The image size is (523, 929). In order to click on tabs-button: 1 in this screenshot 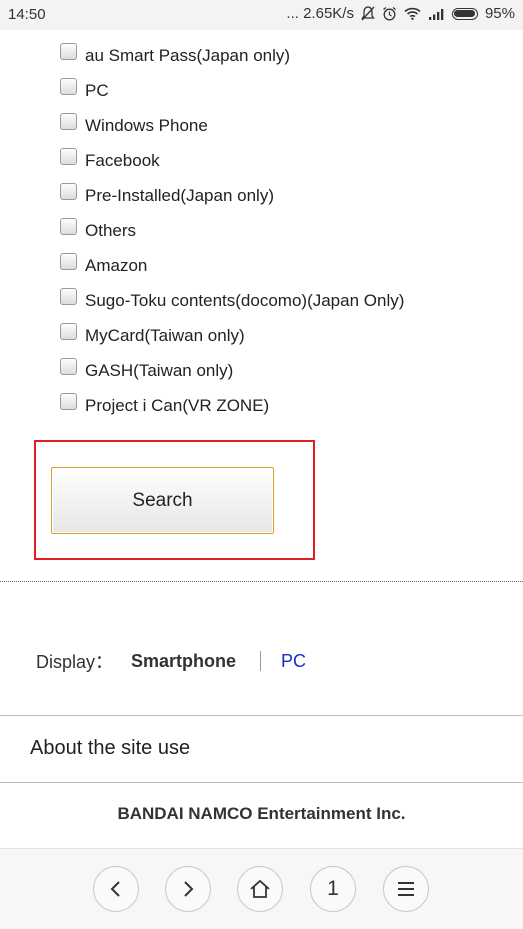, I will do `click(333, 889)`.